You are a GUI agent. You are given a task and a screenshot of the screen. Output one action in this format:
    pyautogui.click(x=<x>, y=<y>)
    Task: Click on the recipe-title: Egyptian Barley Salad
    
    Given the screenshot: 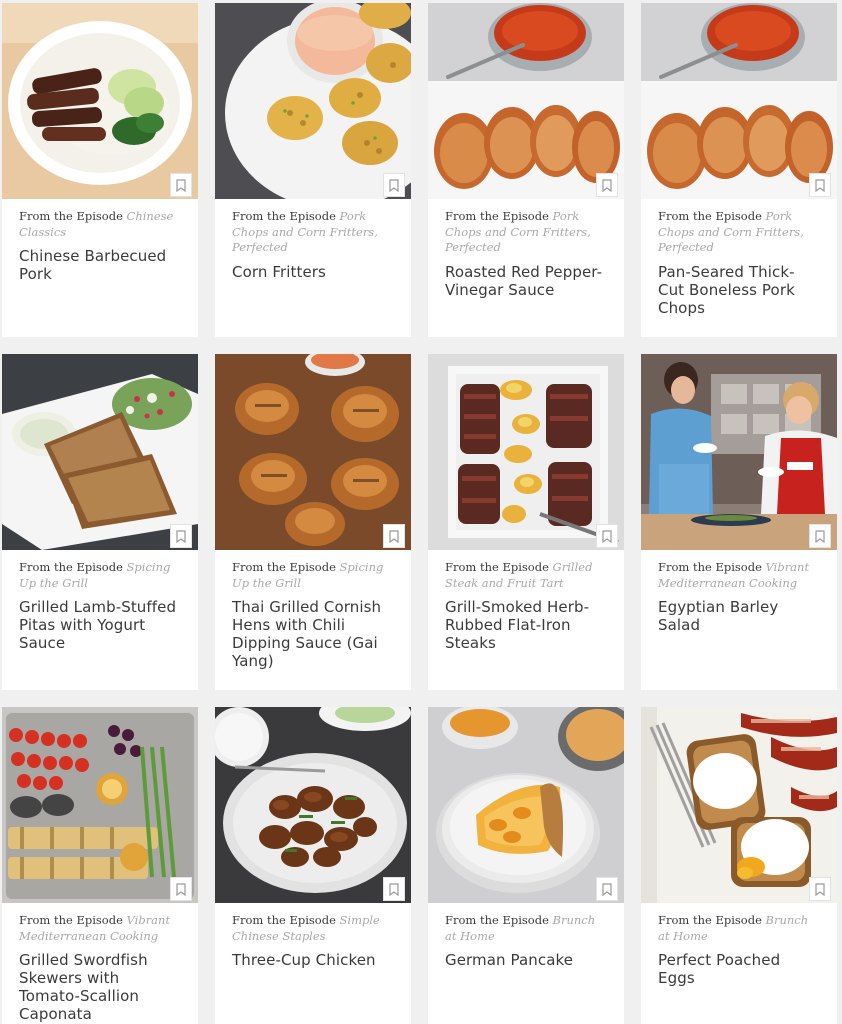 What is the action you would take?
    pyautogui.click(x=739, y=612)
    